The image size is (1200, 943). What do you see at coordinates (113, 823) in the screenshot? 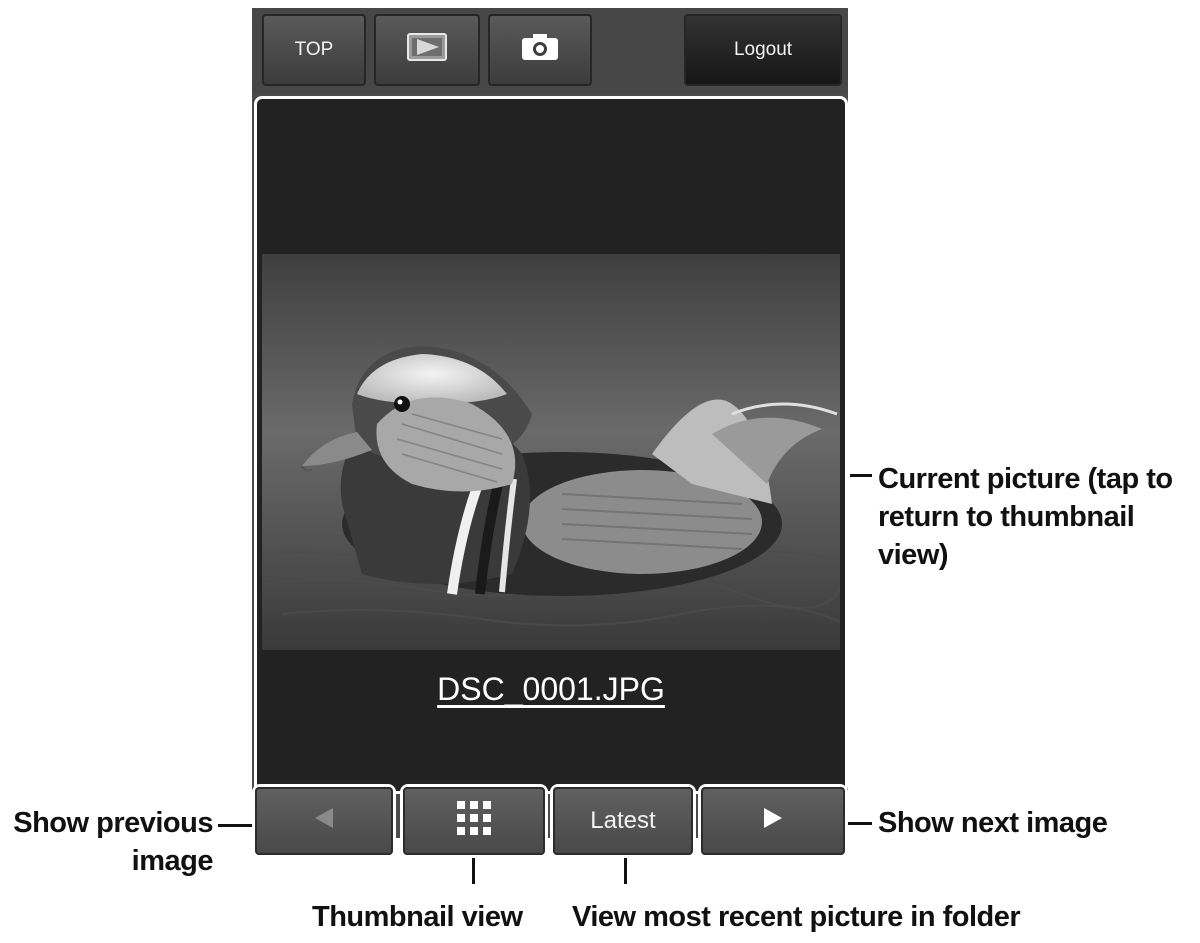
I see `previous-callout-line1: Show previous` at bounding box center [113, 823].